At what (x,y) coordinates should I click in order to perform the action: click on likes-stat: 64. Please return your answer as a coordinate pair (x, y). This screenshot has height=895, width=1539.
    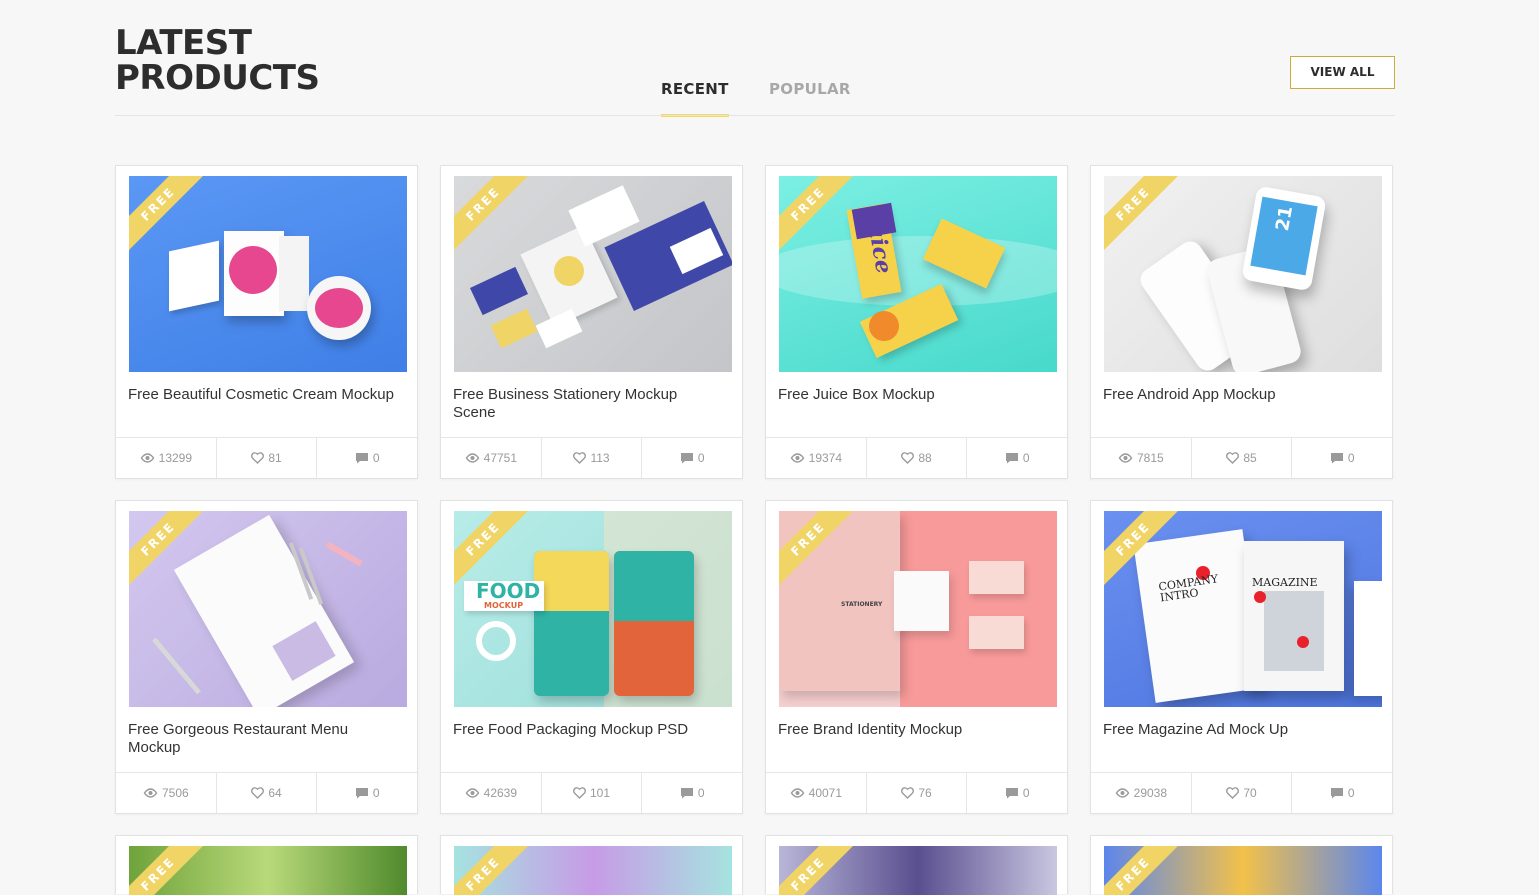
    Looking at the image, I should click on (266, 793).